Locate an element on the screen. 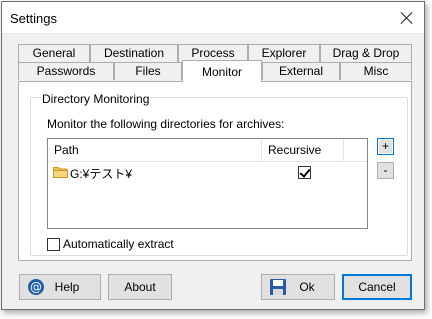 The image size is (432, 319). column-recursive: Recursive is located at coordinates (303, 150).